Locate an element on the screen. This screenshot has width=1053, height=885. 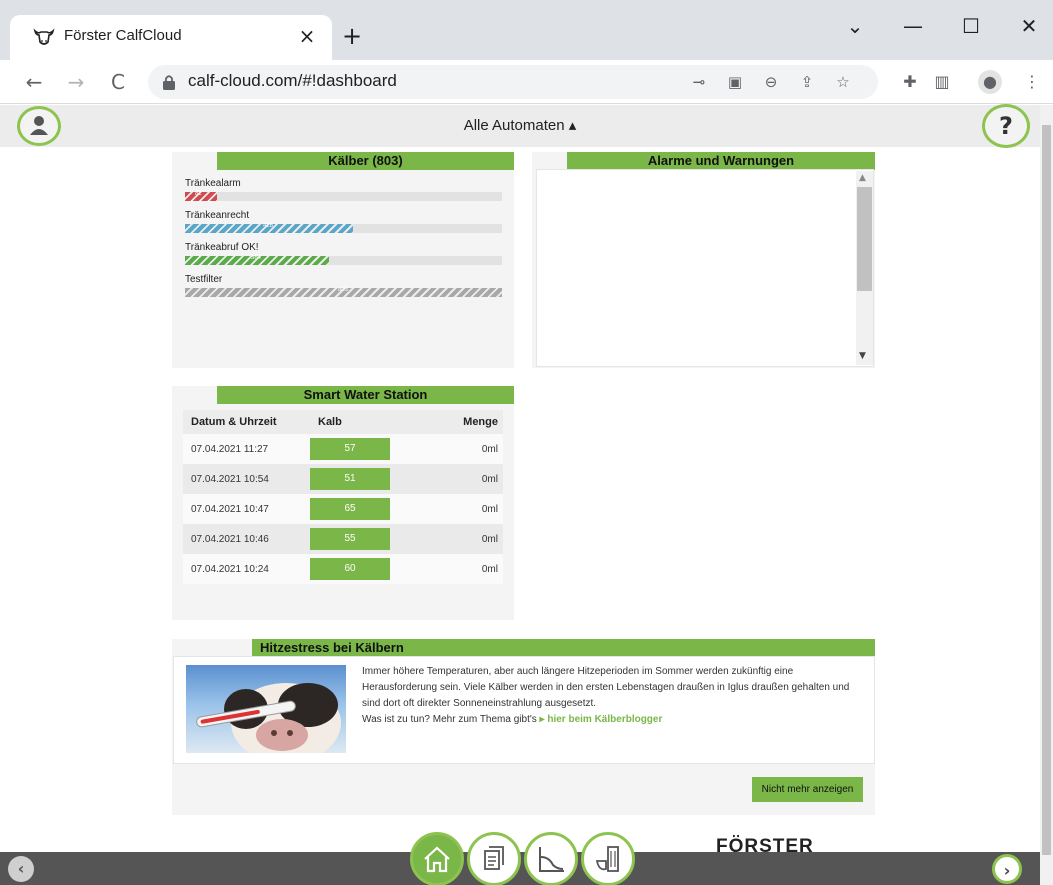
table-row: 07.04.2021 10:46 55 0ml is located at coordinates (343, 539).